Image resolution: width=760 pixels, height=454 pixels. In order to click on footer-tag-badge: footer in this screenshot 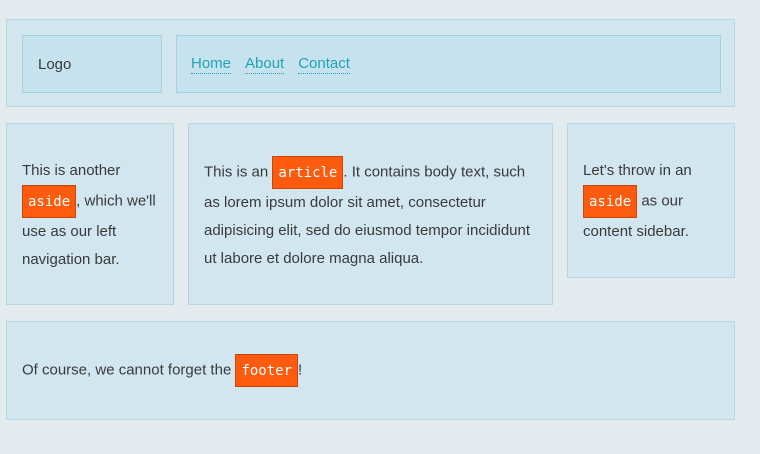, I will do `click(267, 370)`.